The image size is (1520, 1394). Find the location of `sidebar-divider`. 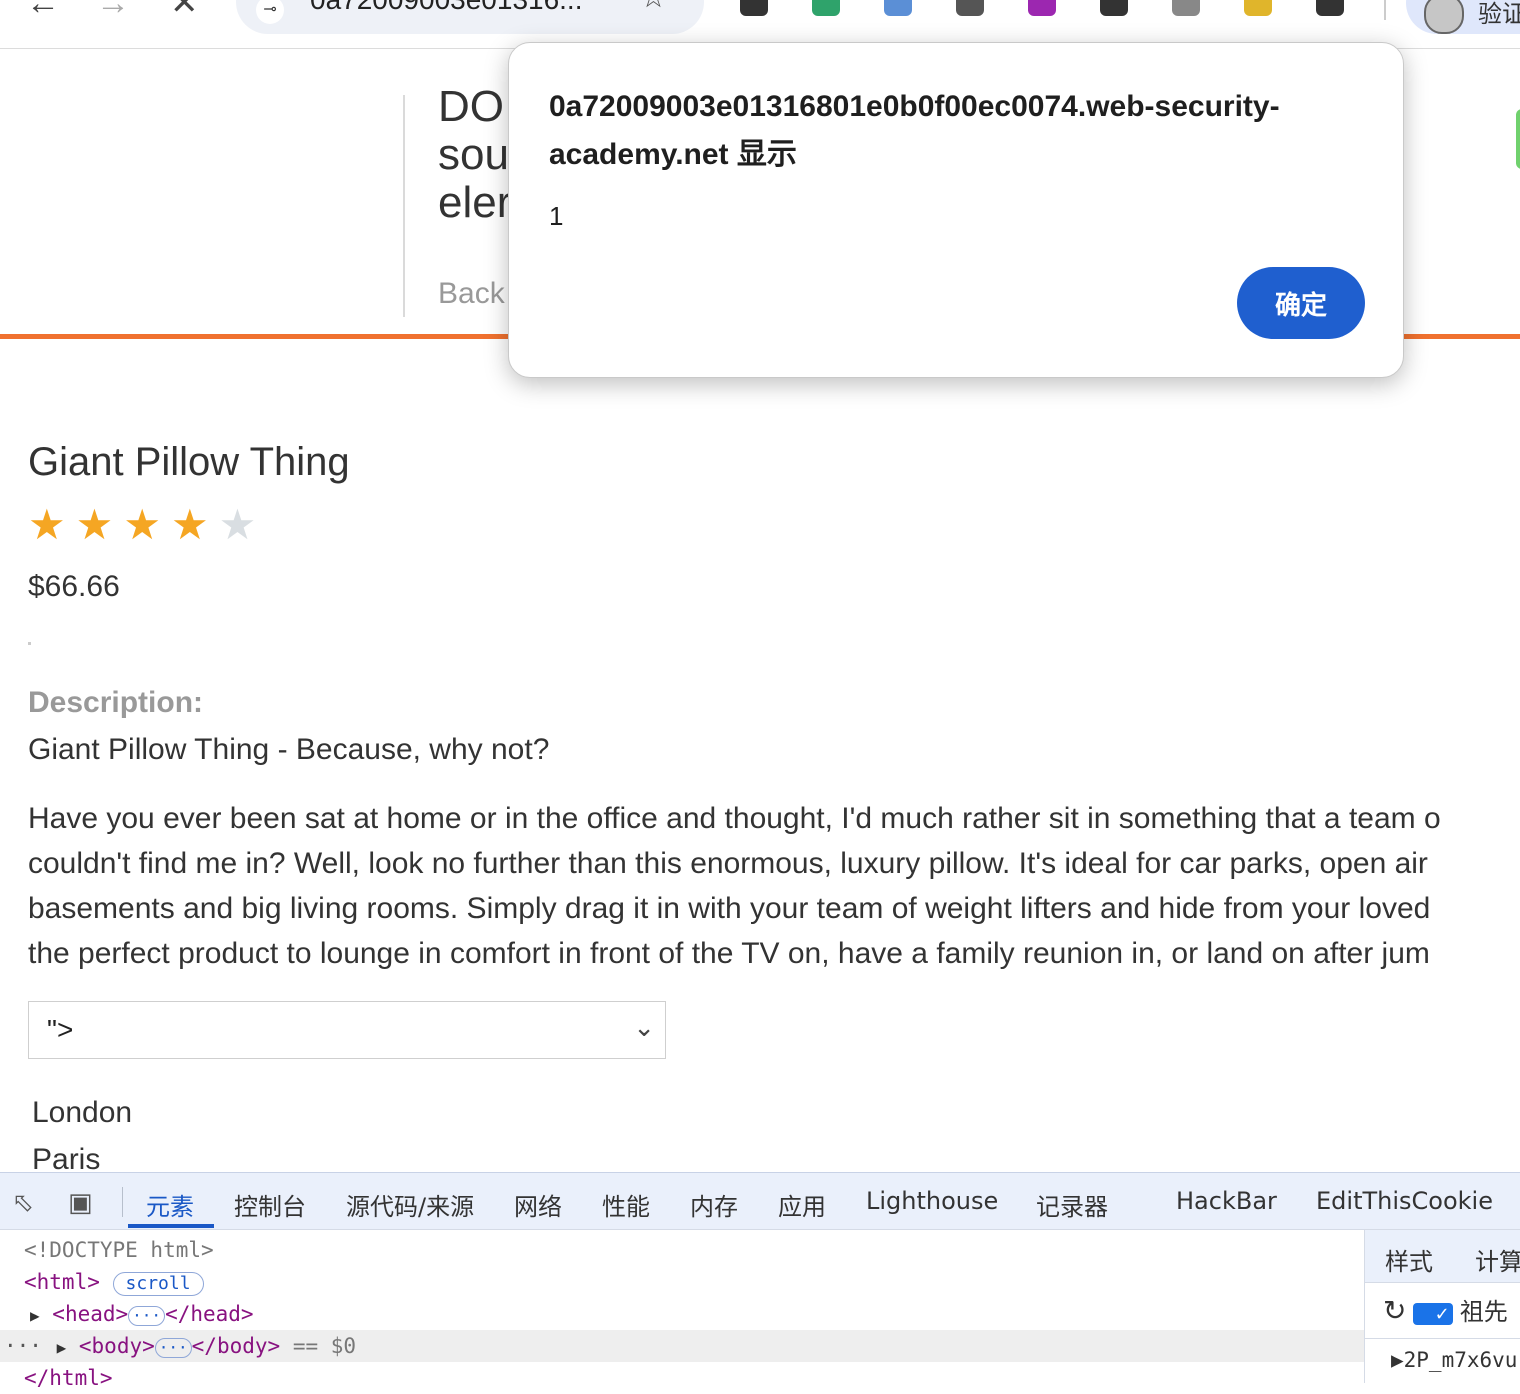

sidebar-divider is located at coordinates (1442, 1338).